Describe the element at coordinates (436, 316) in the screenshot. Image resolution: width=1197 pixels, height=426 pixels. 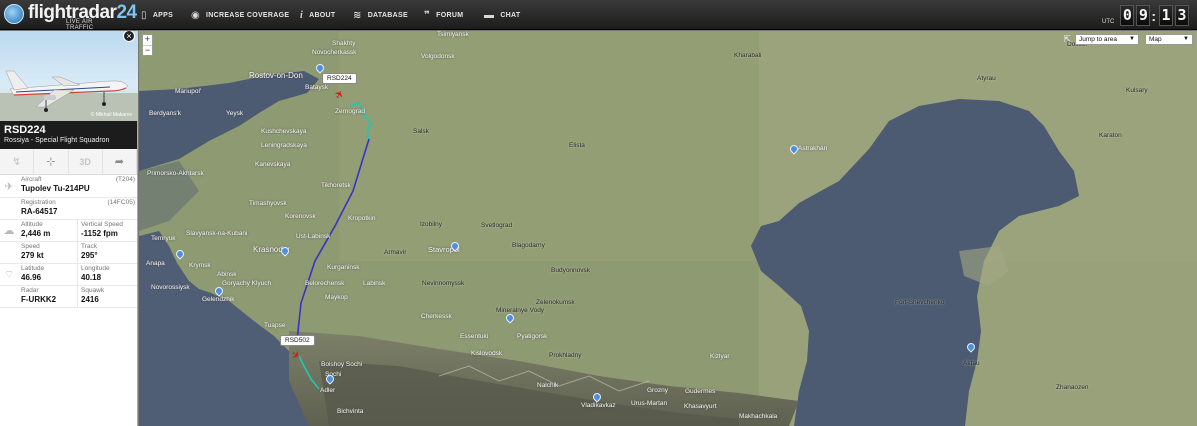
I see `place-label: Cherkessk` at that location.